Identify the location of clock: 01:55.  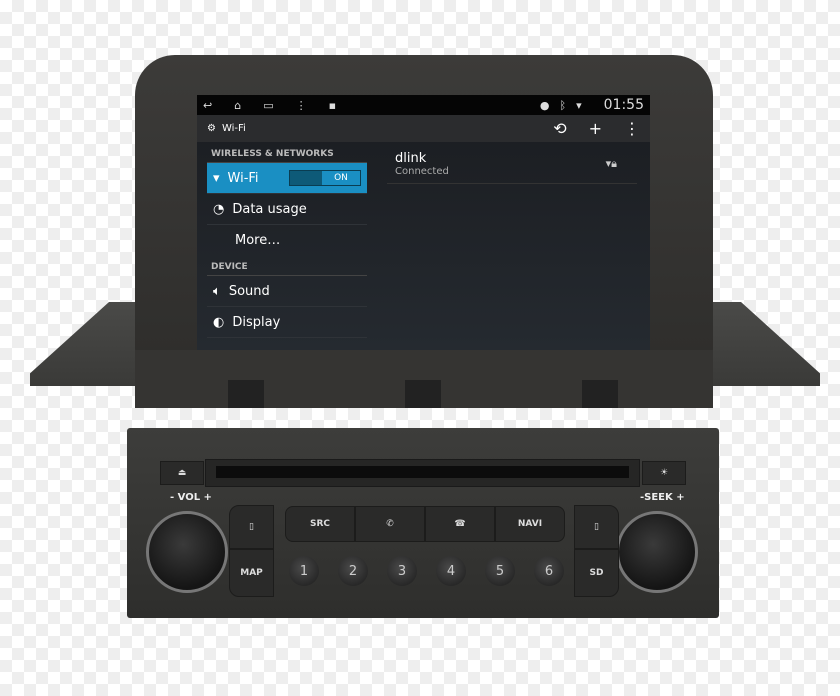
(623, 105).